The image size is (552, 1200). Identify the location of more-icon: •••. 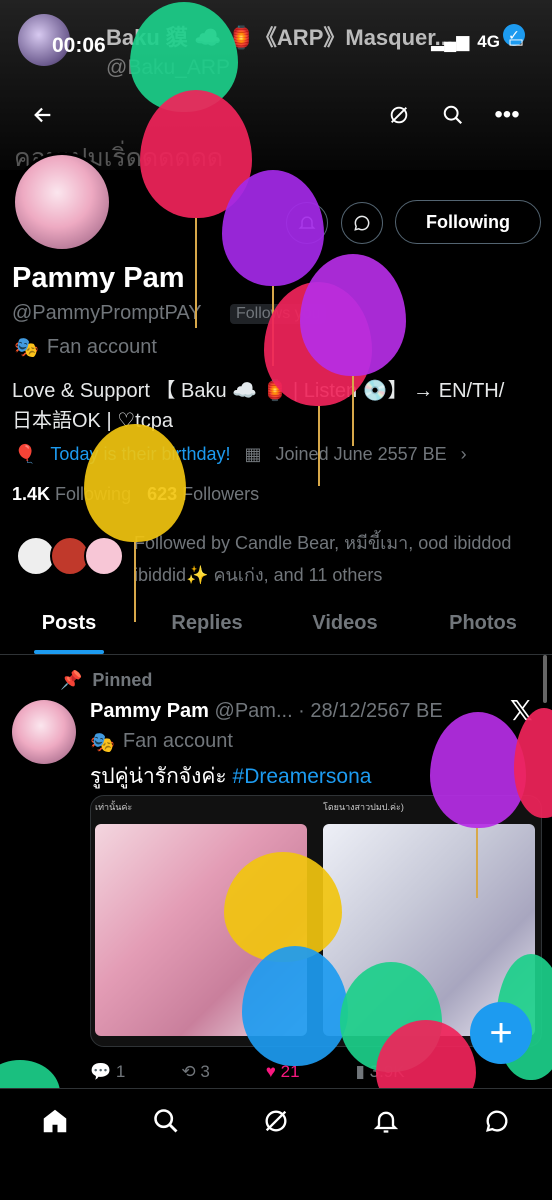
(507, 115).